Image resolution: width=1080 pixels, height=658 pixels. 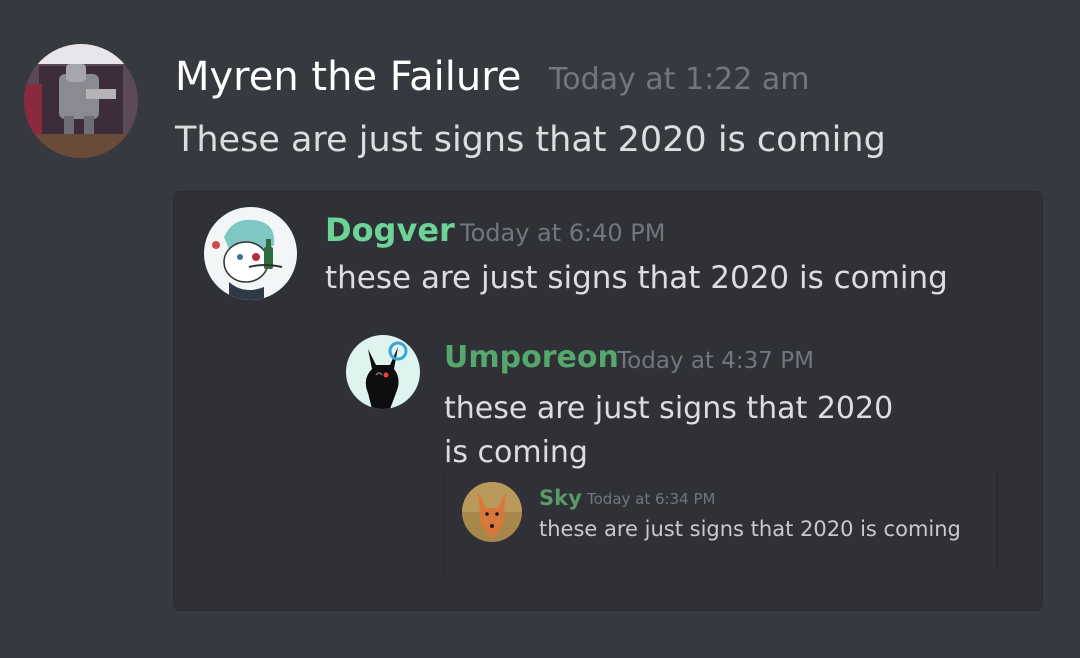 What do you see at coordinates (563, 233) in the screenshot?
I see `quote-timestamp: Today at 6:40 PM` at bounding box center [563, 233].